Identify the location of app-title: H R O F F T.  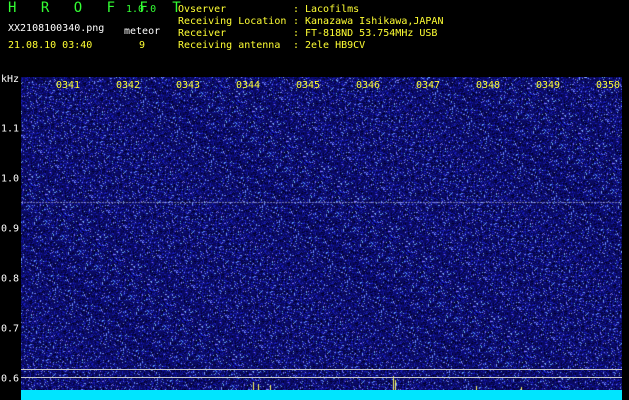
(98, 8).